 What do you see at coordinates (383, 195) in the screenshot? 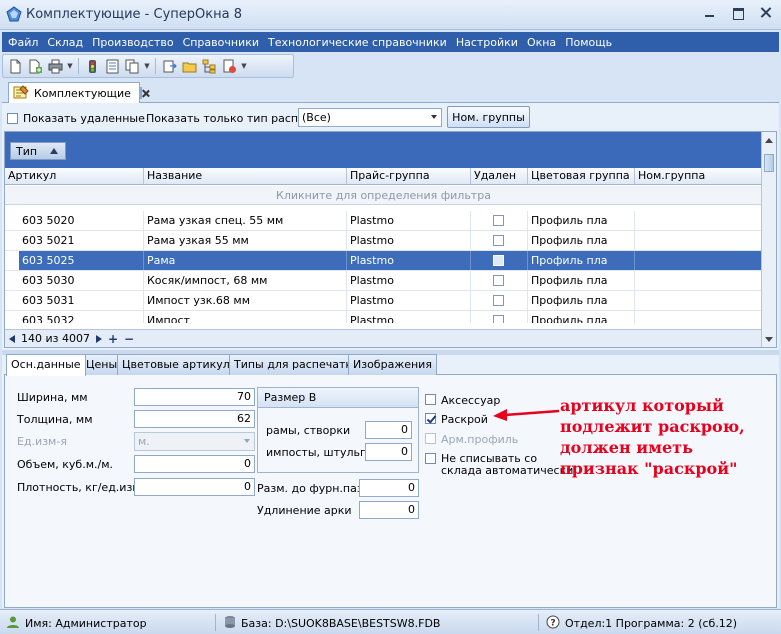
I see `grid-filter-row: Кликните для определения фильтра` at bounding box center [383, 195].